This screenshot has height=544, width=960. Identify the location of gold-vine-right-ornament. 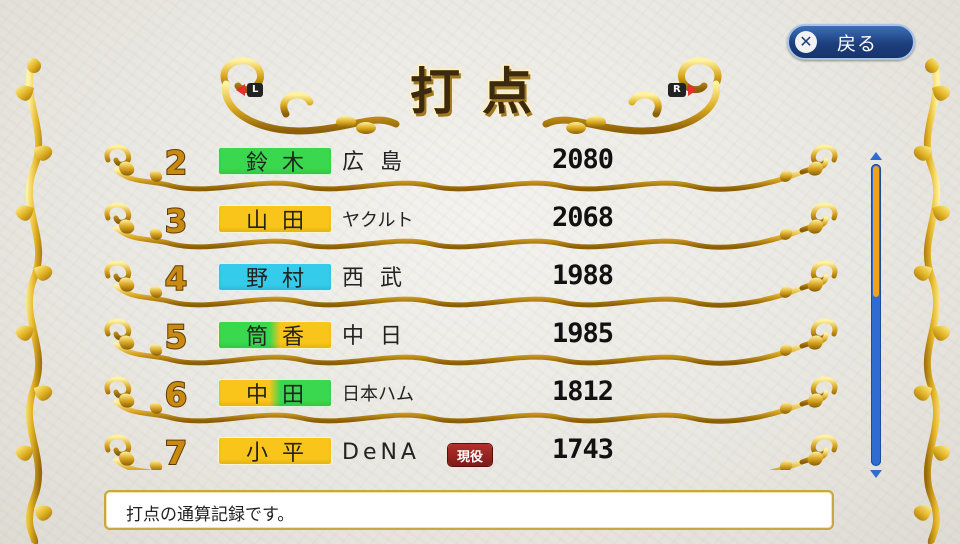
(932, 301).